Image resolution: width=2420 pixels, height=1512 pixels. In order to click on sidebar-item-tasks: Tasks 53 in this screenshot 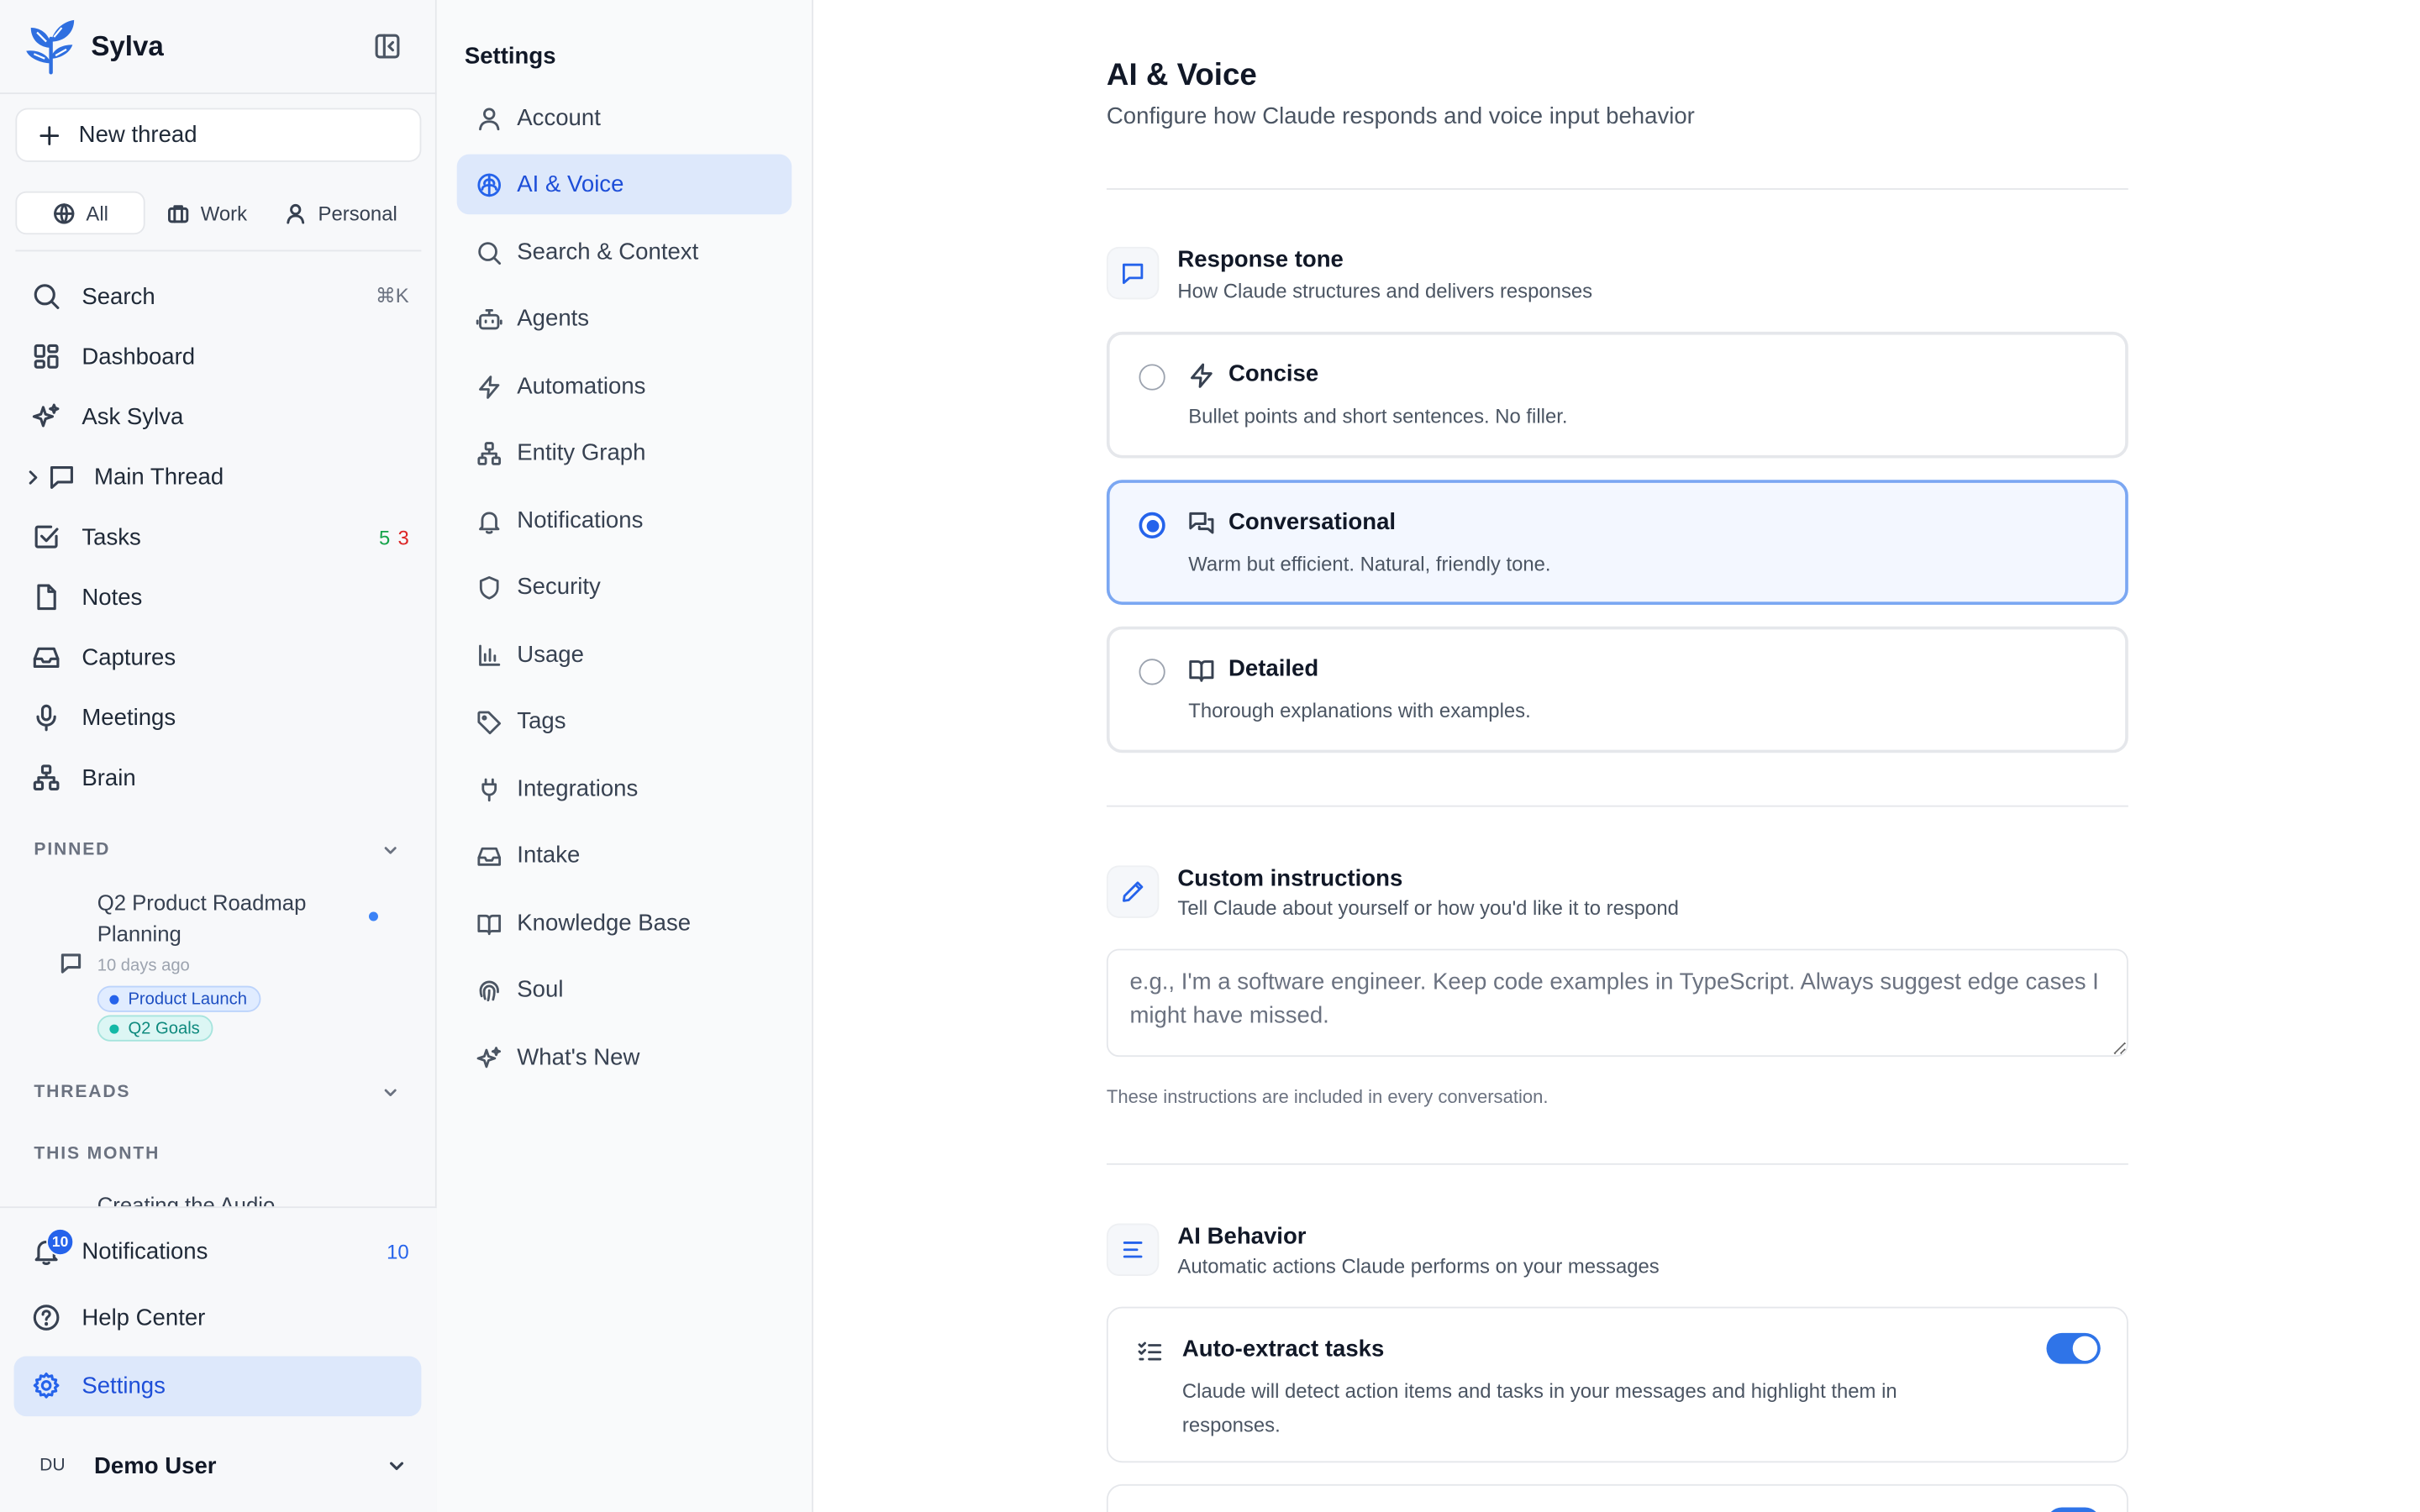, I will do `click(220, 537)`.